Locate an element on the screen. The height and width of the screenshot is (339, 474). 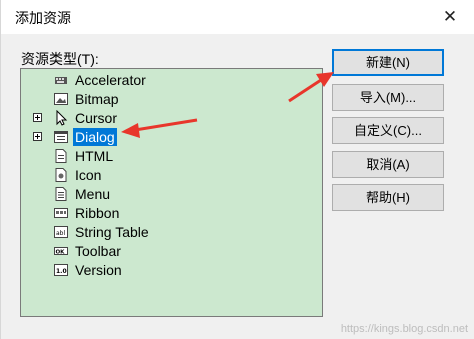
annotation-arrow-to-new-button is located at coordinates (311, 87).